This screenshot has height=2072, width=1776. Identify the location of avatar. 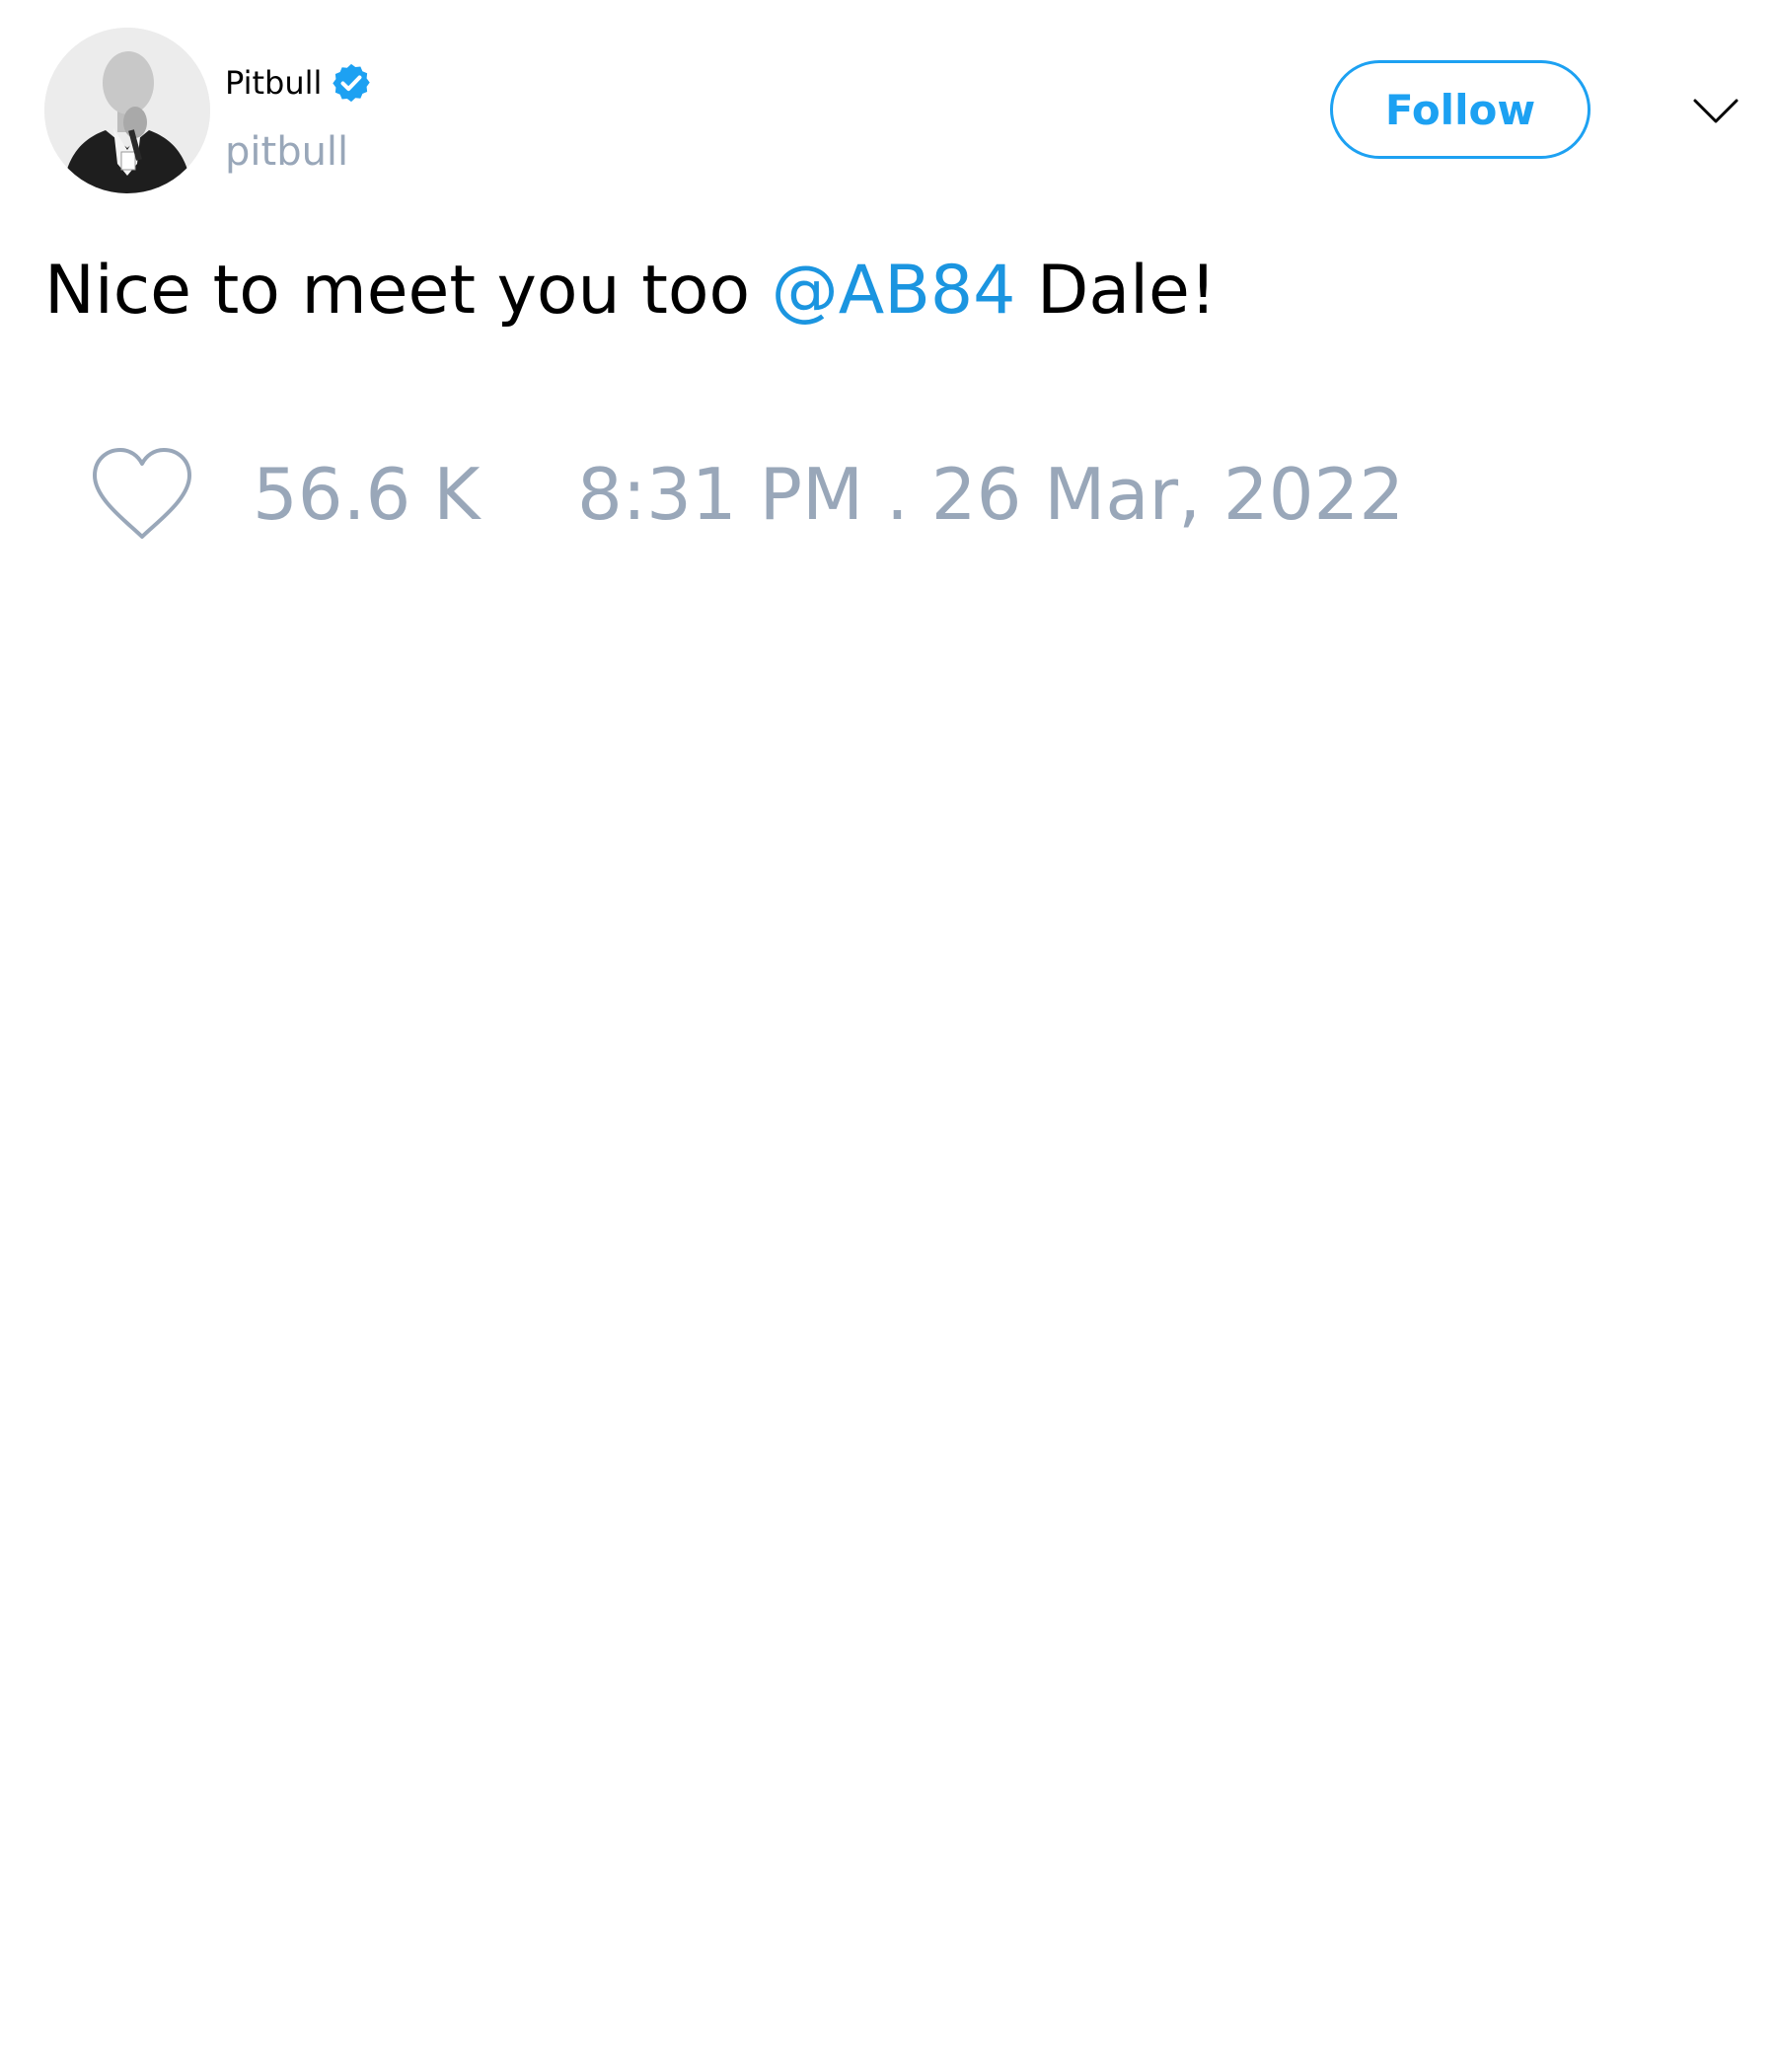
(127, 111).